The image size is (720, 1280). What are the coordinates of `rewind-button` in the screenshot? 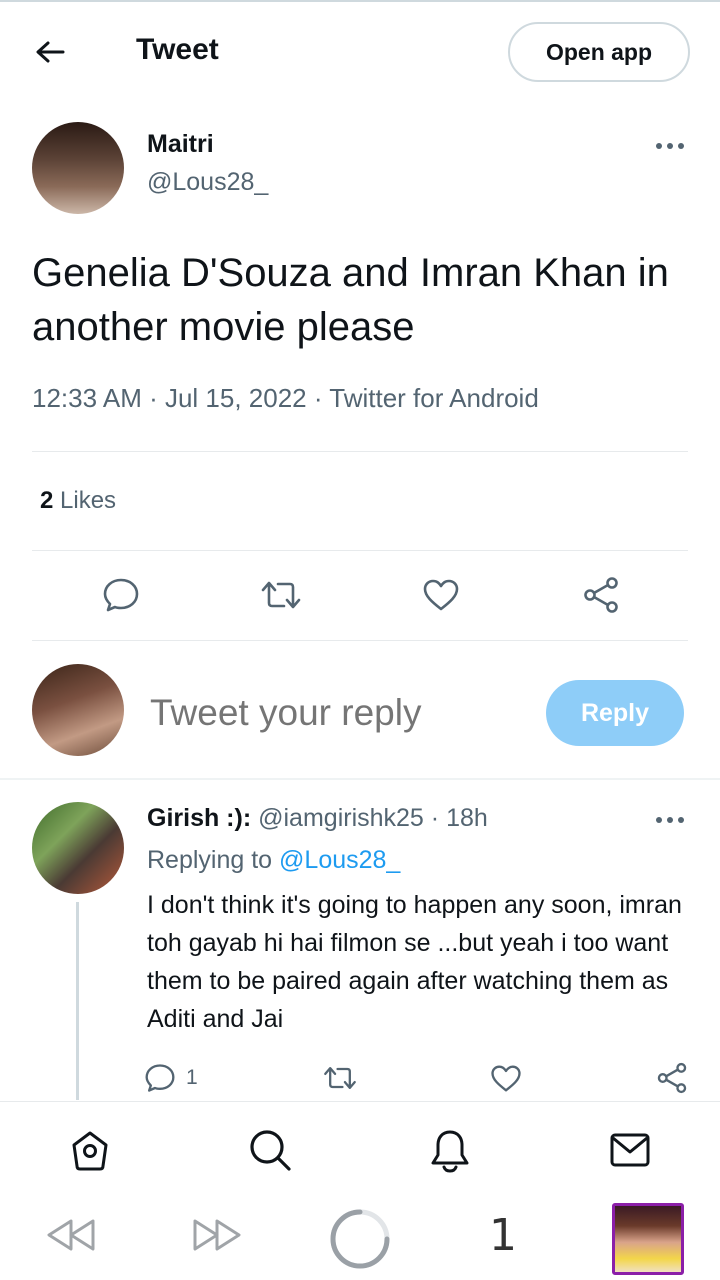 It's located at (71, 1235).